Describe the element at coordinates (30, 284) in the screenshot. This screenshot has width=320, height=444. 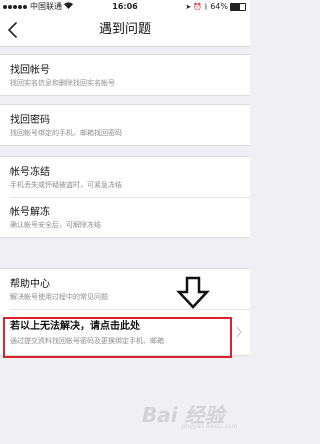
I see `row-title: 帮助中心` at that location.